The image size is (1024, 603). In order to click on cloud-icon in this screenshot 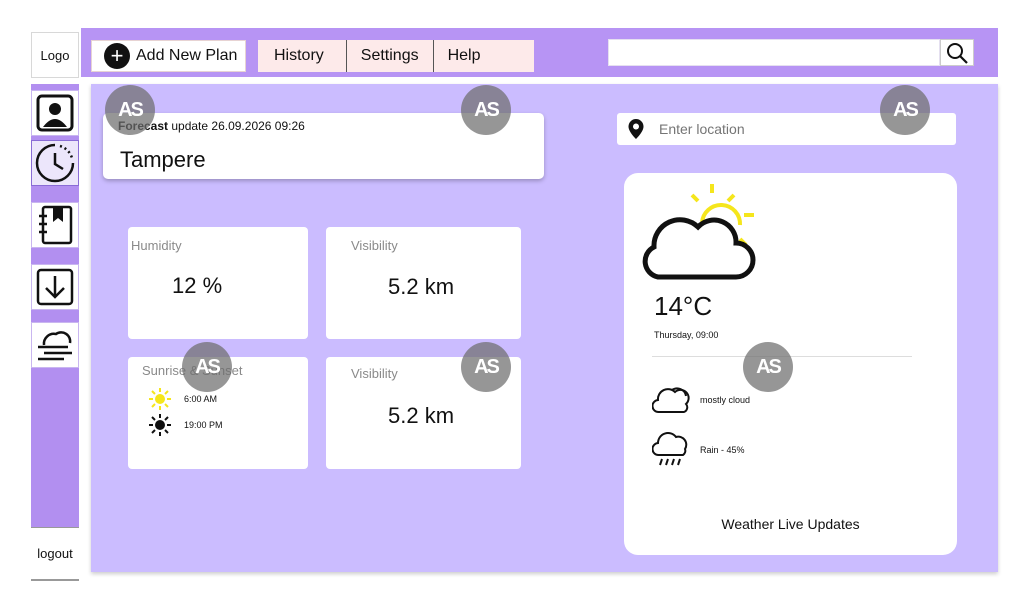, I will do `click(671, 400)`.